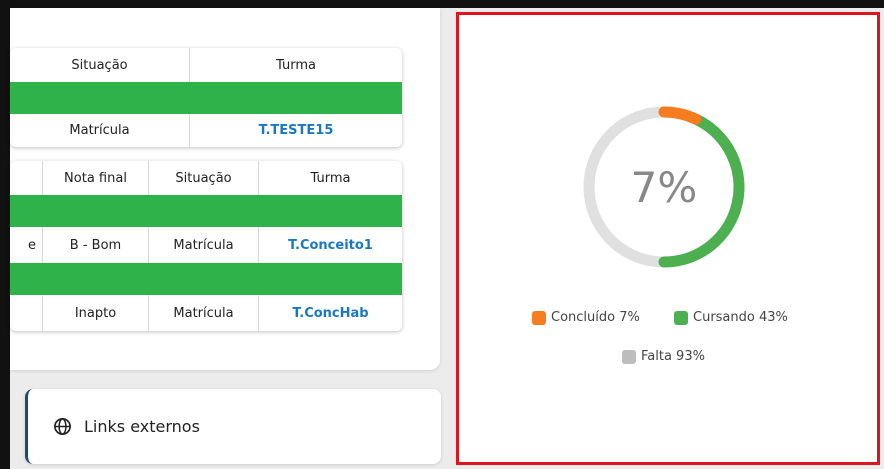 The image size is (884, 469). What do you see at coordinates (442, 4) in the screenshot?
I see `top-border` at bounding box center [442, 4].